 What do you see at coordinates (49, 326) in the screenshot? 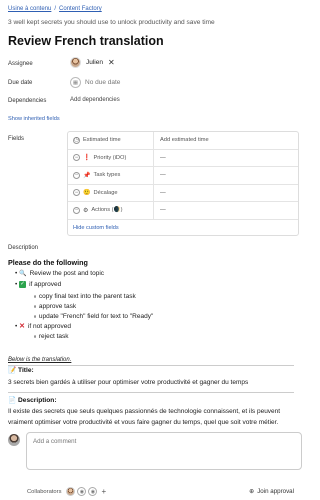
I see `list-item-text: if not approved` at bounding box center [49, 326].